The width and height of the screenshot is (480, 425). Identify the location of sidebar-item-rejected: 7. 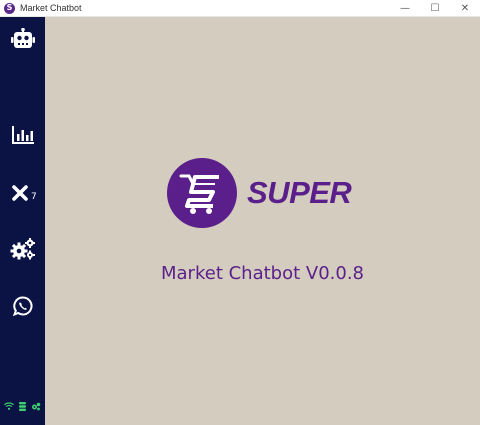
(22, 193).